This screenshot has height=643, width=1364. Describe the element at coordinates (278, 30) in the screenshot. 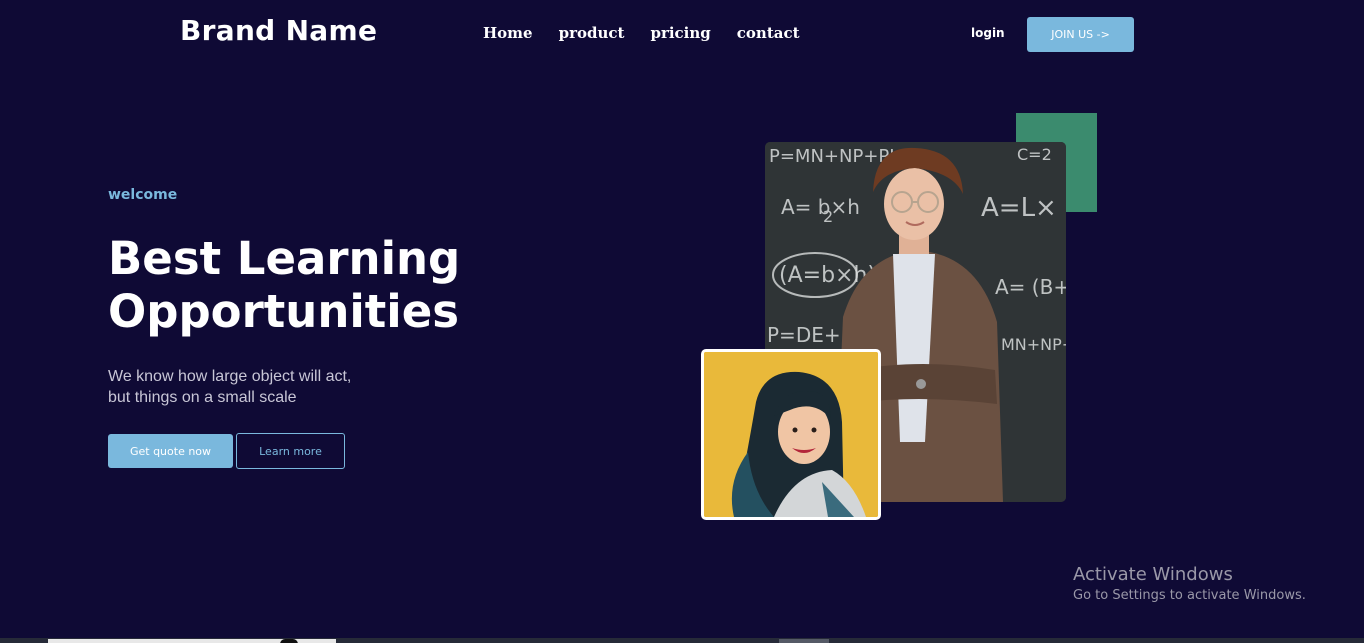

I see `brand-logo: Brand Name` at that location.